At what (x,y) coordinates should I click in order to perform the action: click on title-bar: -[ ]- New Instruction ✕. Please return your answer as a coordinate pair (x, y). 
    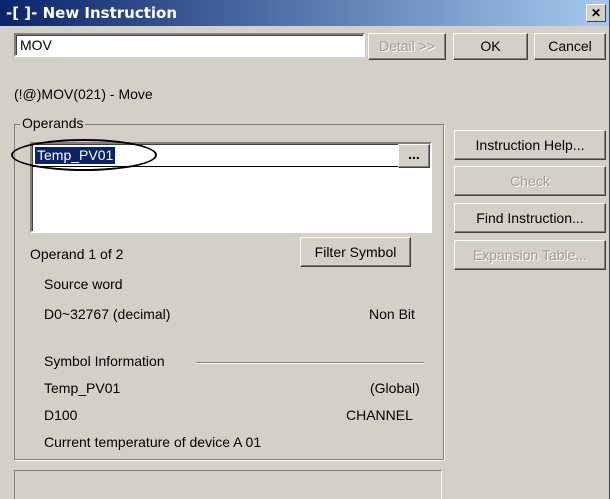
    Looking at the image, I should click on (304, 13).